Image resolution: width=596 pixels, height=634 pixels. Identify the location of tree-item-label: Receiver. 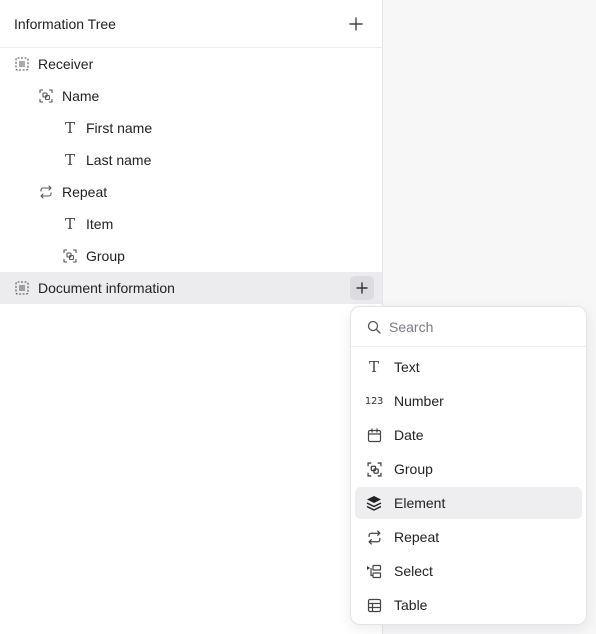
(66, 64).